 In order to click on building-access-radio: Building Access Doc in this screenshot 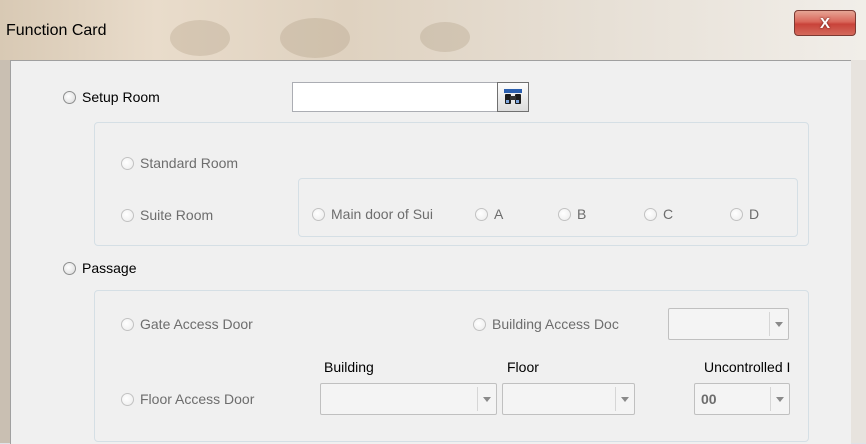, I will do `click(546, 324)`.